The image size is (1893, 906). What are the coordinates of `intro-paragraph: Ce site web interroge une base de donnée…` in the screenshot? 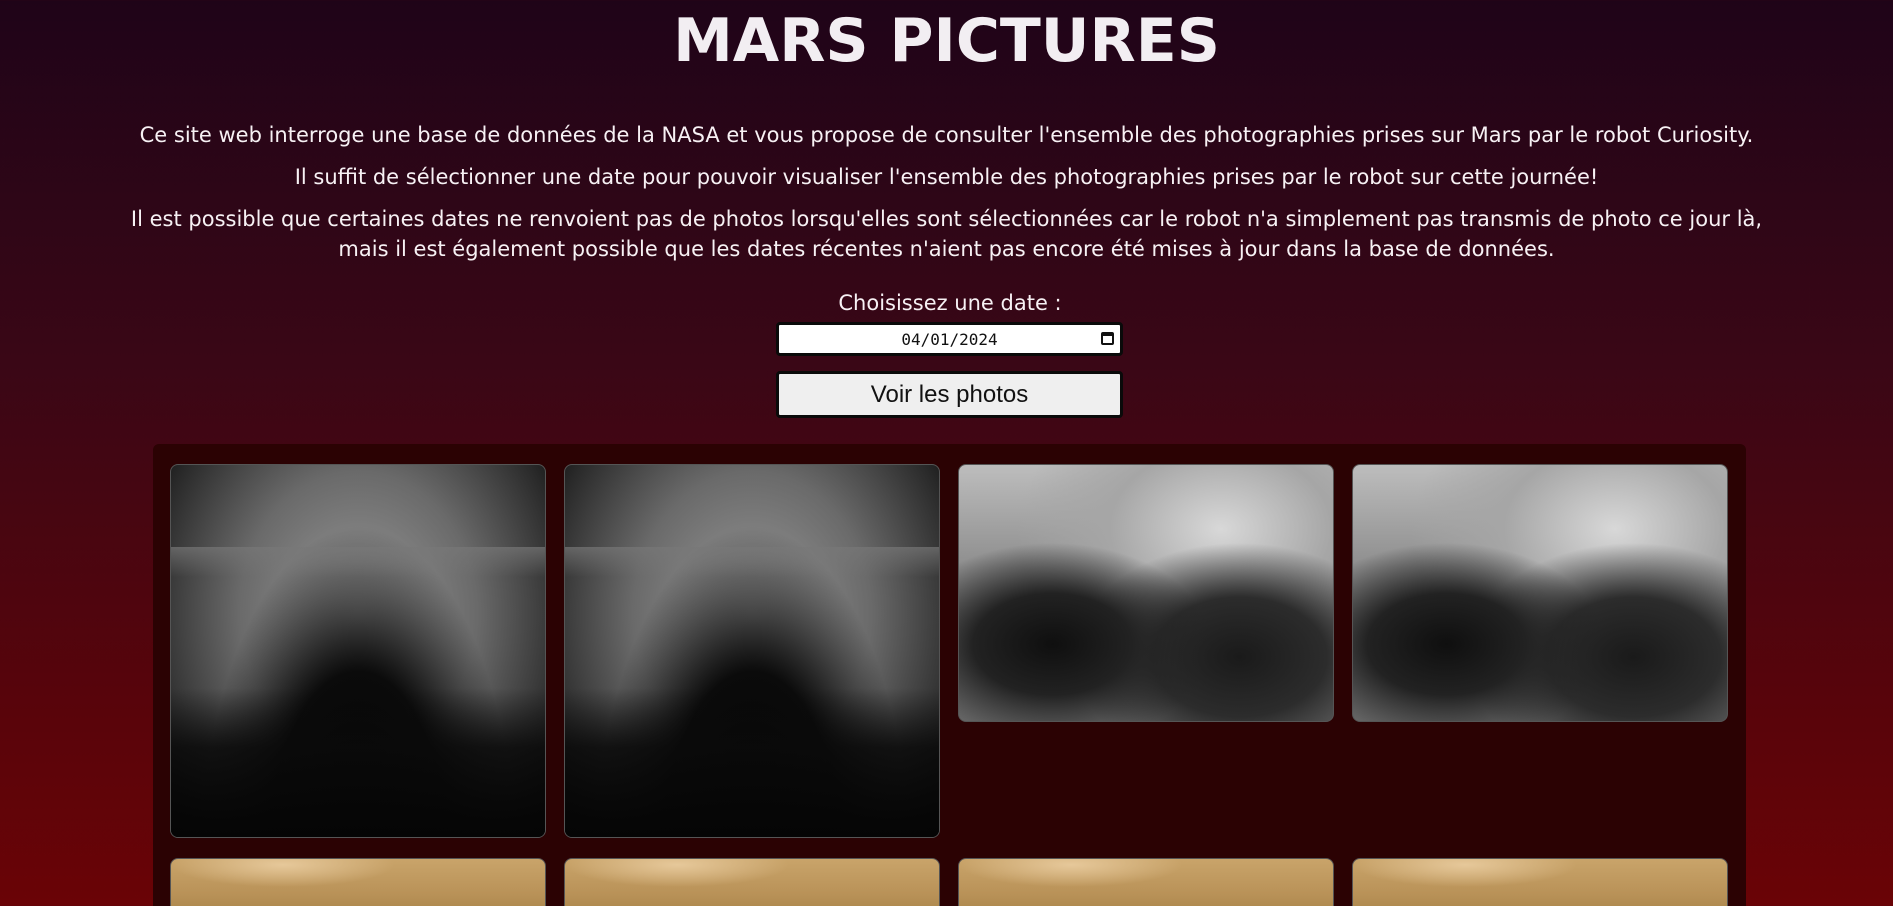 It's located at (946, 135).